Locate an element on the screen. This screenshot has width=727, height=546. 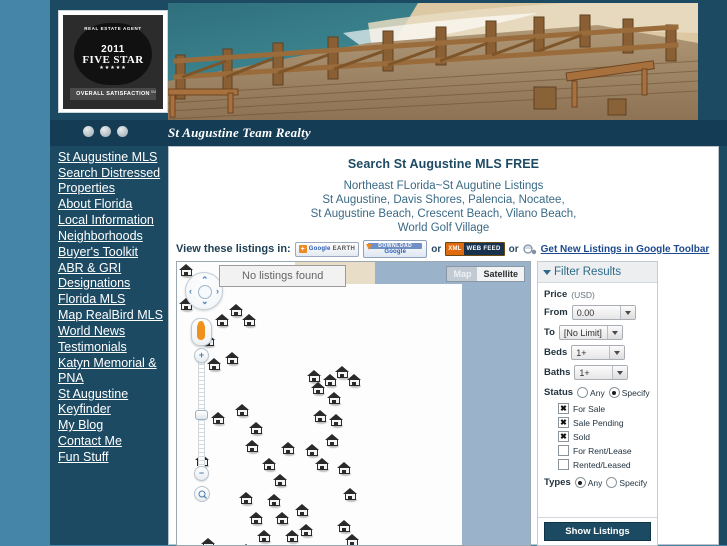
map-pan-control: ⌃ ⌄ ‹ › is located at coordinates (204, 291).